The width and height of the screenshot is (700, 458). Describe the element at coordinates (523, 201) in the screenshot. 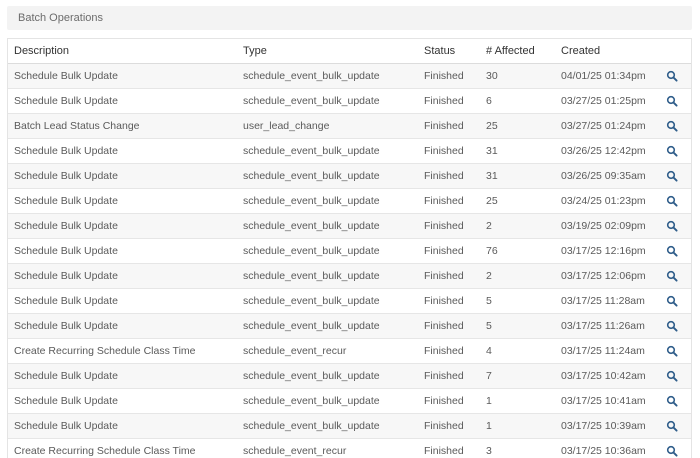

I see `row-affected: 25` at that location.